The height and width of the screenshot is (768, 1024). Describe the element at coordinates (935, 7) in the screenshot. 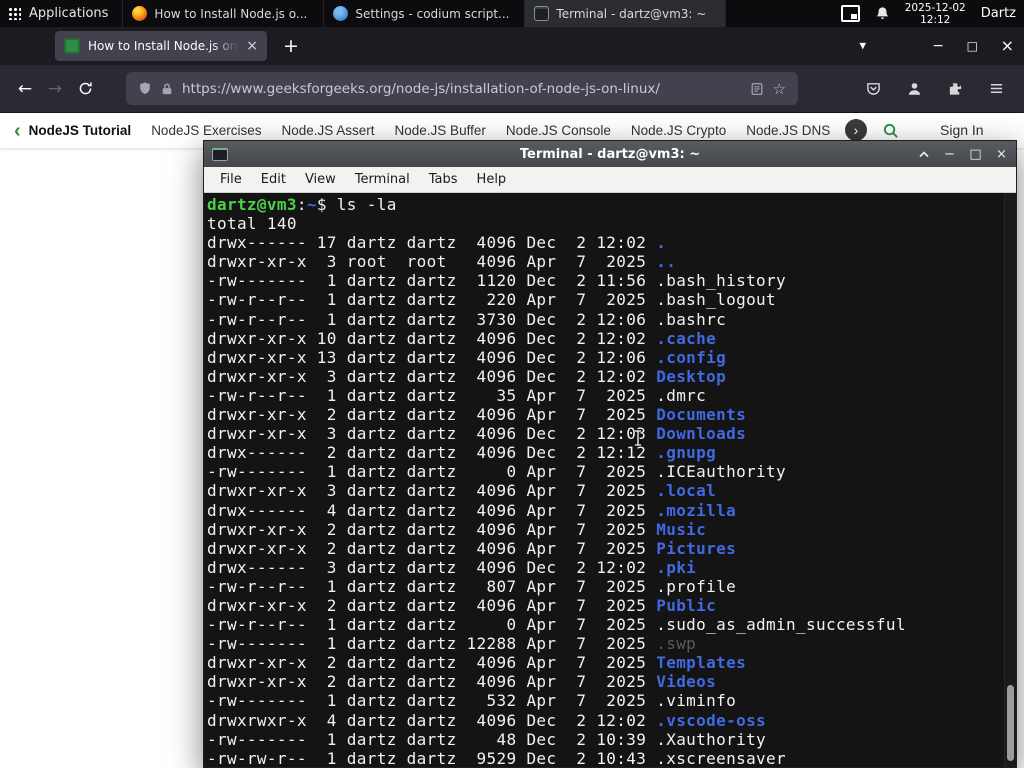

I see `clock-date: 2025-12-02` at that location.